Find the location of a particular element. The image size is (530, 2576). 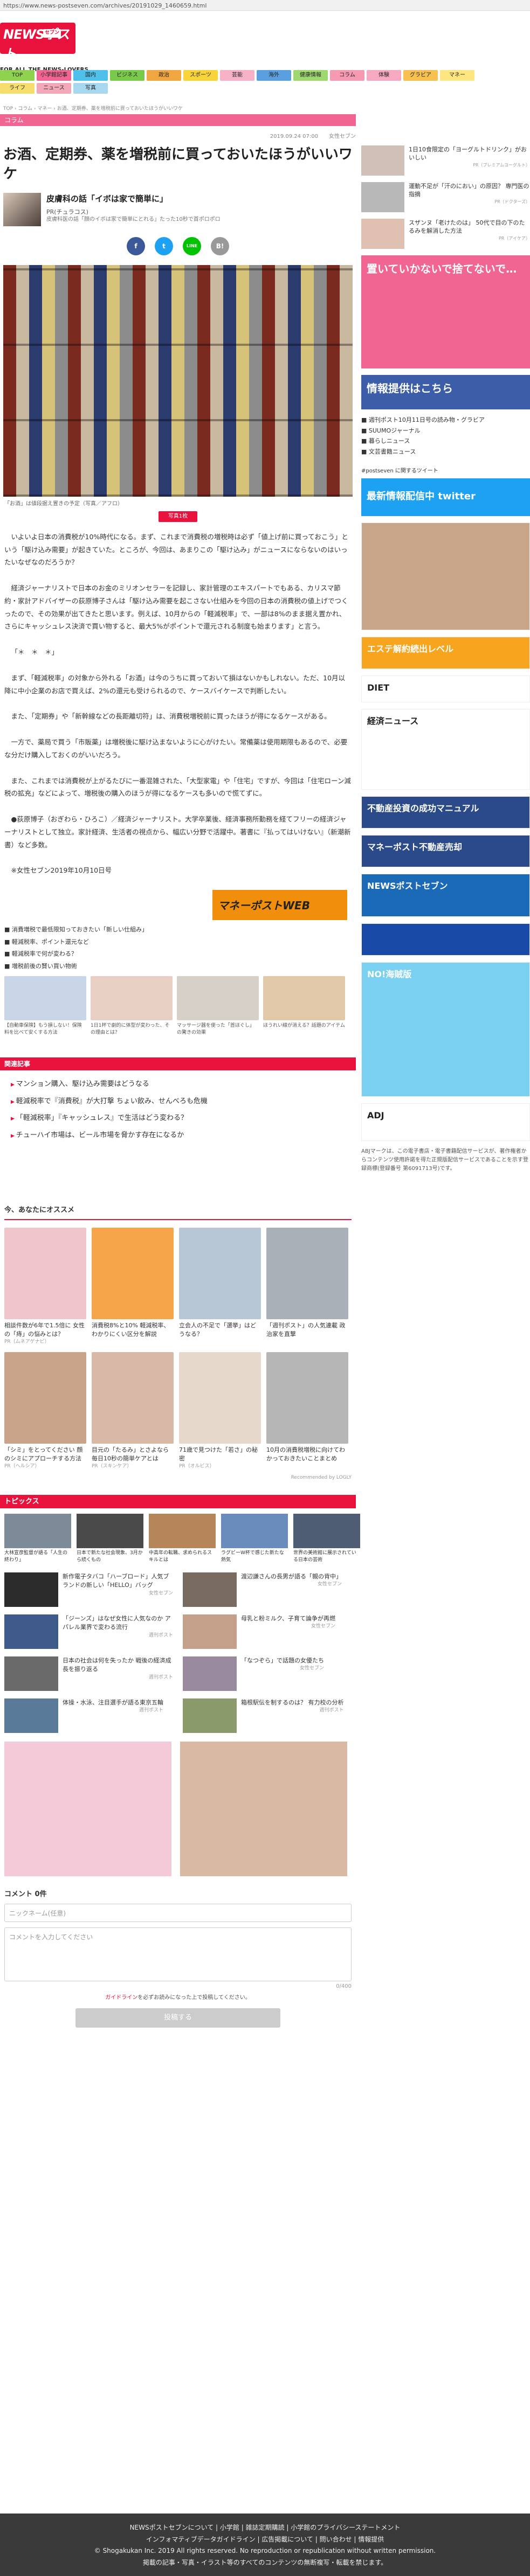

facebook-share-icon: f is located at coordinates (136, 246).